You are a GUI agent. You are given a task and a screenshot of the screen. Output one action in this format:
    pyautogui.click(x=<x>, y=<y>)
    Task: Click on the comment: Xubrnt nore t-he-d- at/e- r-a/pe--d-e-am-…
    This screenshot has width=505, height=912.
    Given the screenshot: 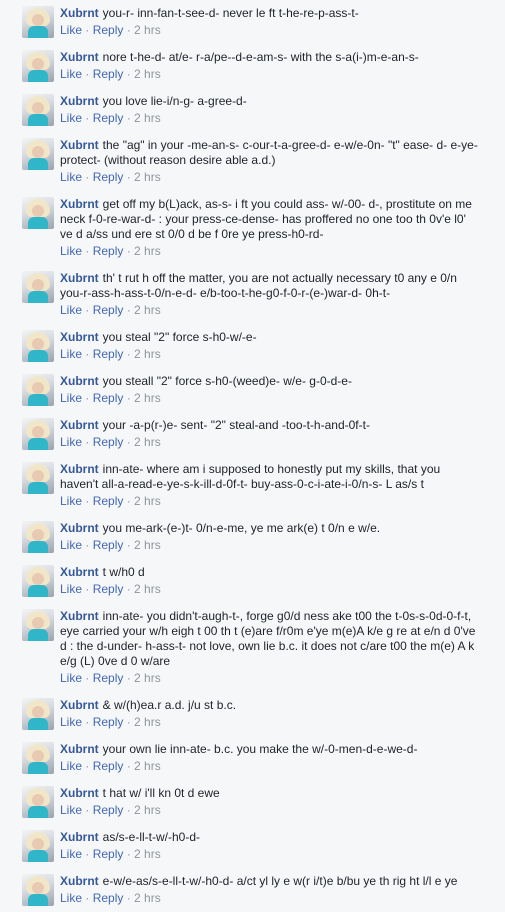 What is the action you would take?
    pyautogui.click(x=252, y=66)
    